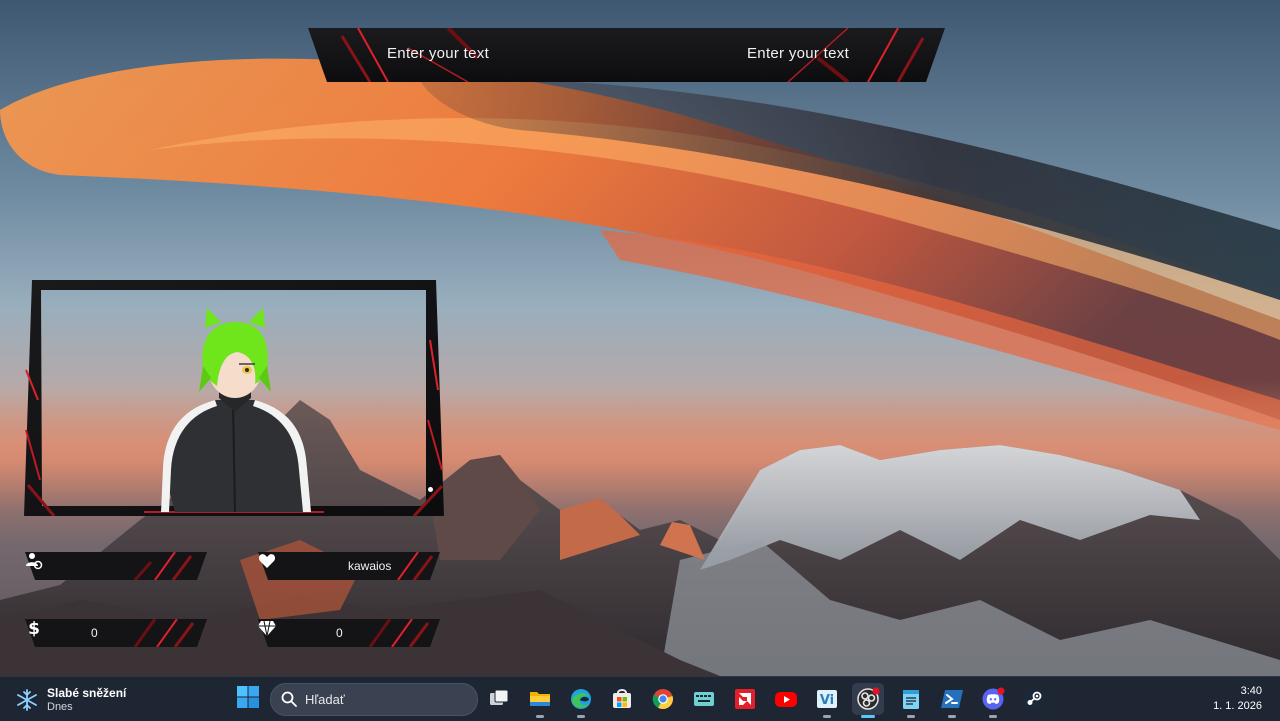 This screenshot has height=721, width=1280. I want to click on powershell-icon, so click(952, 699).